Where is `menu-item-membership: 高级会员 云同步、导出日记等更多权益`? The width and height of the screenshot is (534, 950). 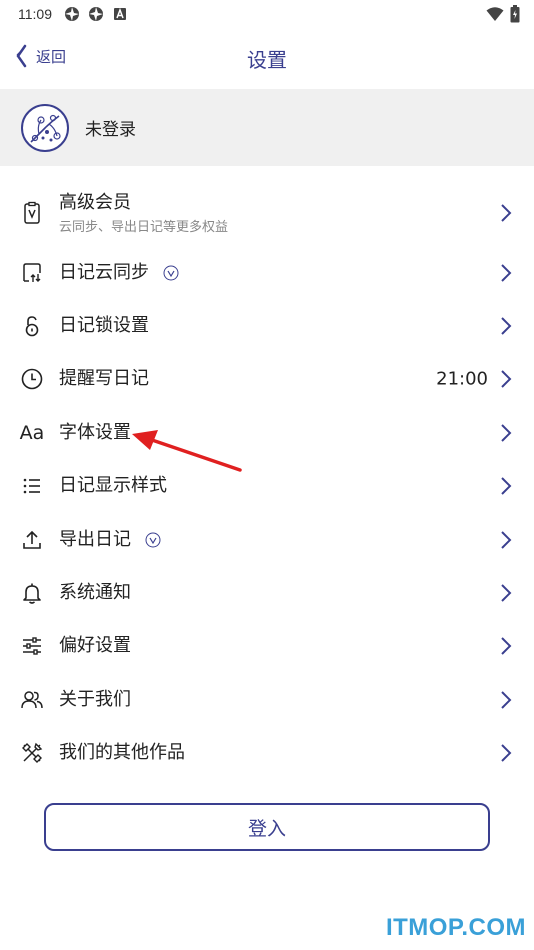
menu-item-membership: 高级会员 云同步、导出日记等更多权益 is located at coordinates (267, 213).